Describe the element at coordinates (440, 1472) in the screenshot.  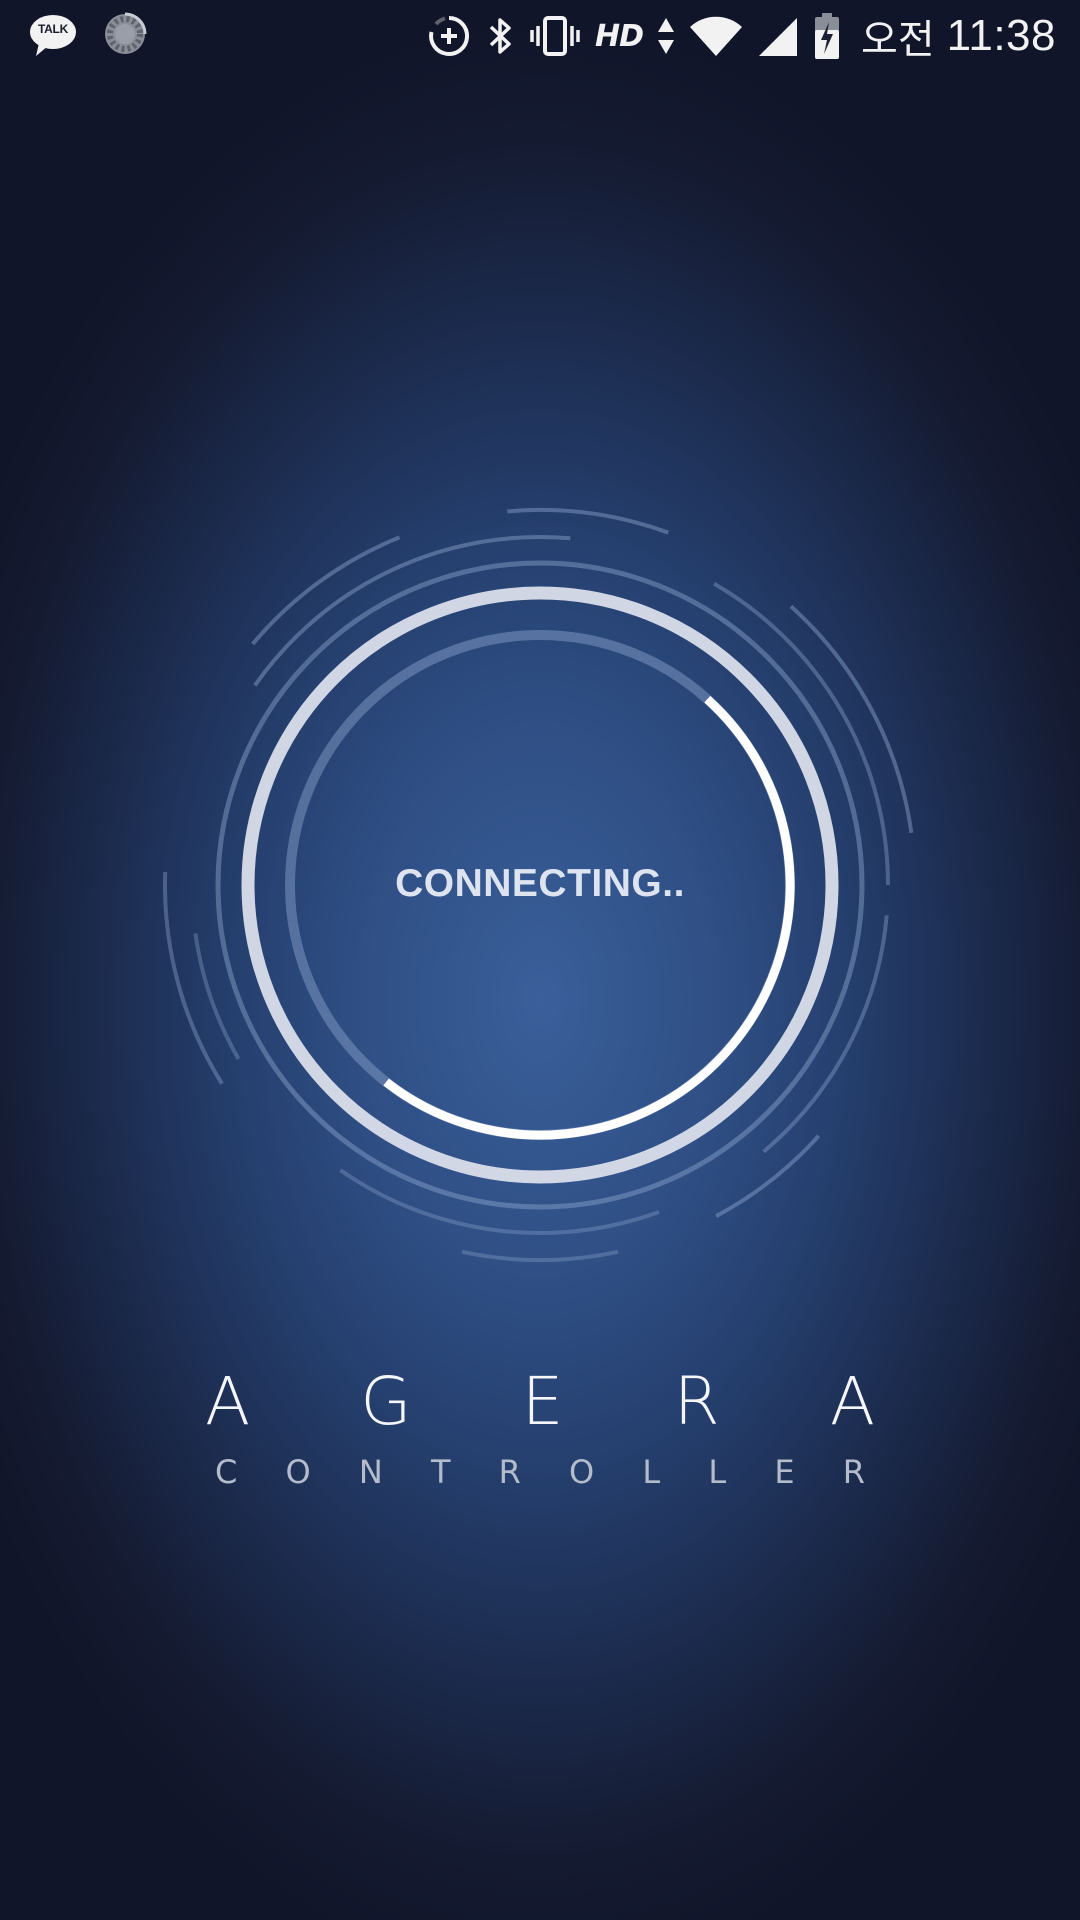
I see `brand-subtitle-letter: T` at that location.